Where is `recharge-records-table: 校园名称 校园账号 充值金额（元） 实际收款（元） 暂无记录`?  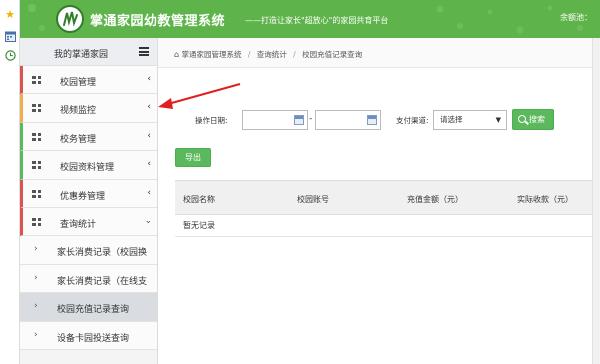 recharge-records-table: 校园名称 校园账号 充值金额（元） 实际收款（元） 暂无记录 is located at coordinates (387, 208).